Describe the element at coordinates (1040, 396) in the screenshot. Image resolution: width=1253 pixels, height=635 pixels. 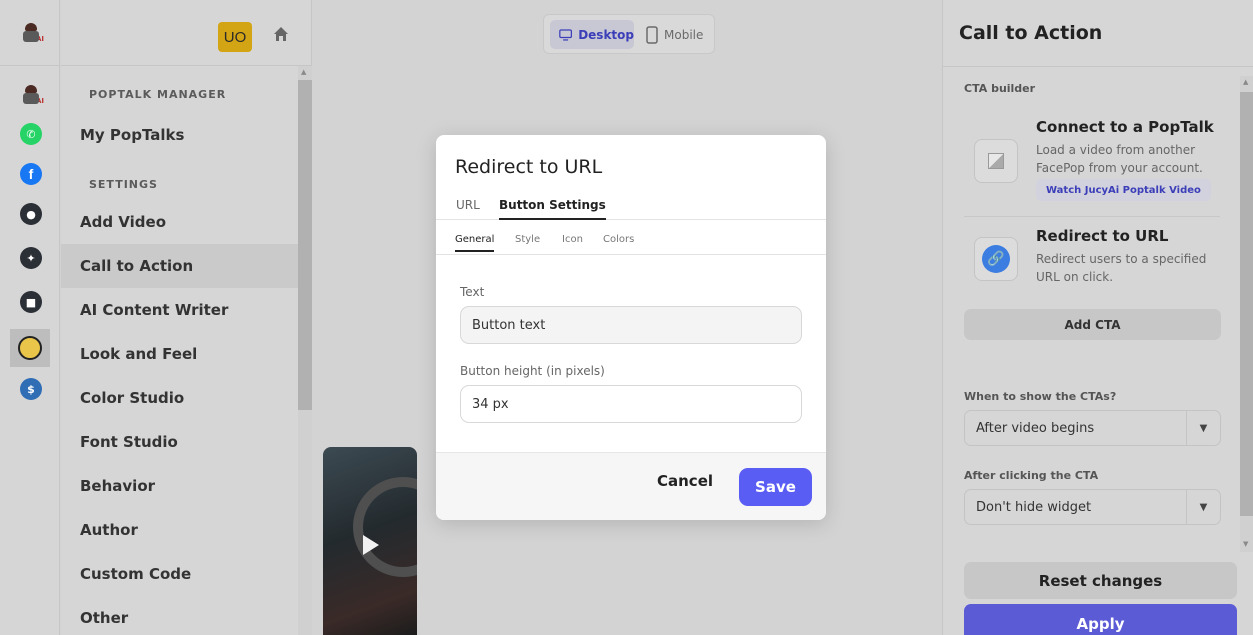
I see `when-show-label: When to show the CTAs?` at that location.